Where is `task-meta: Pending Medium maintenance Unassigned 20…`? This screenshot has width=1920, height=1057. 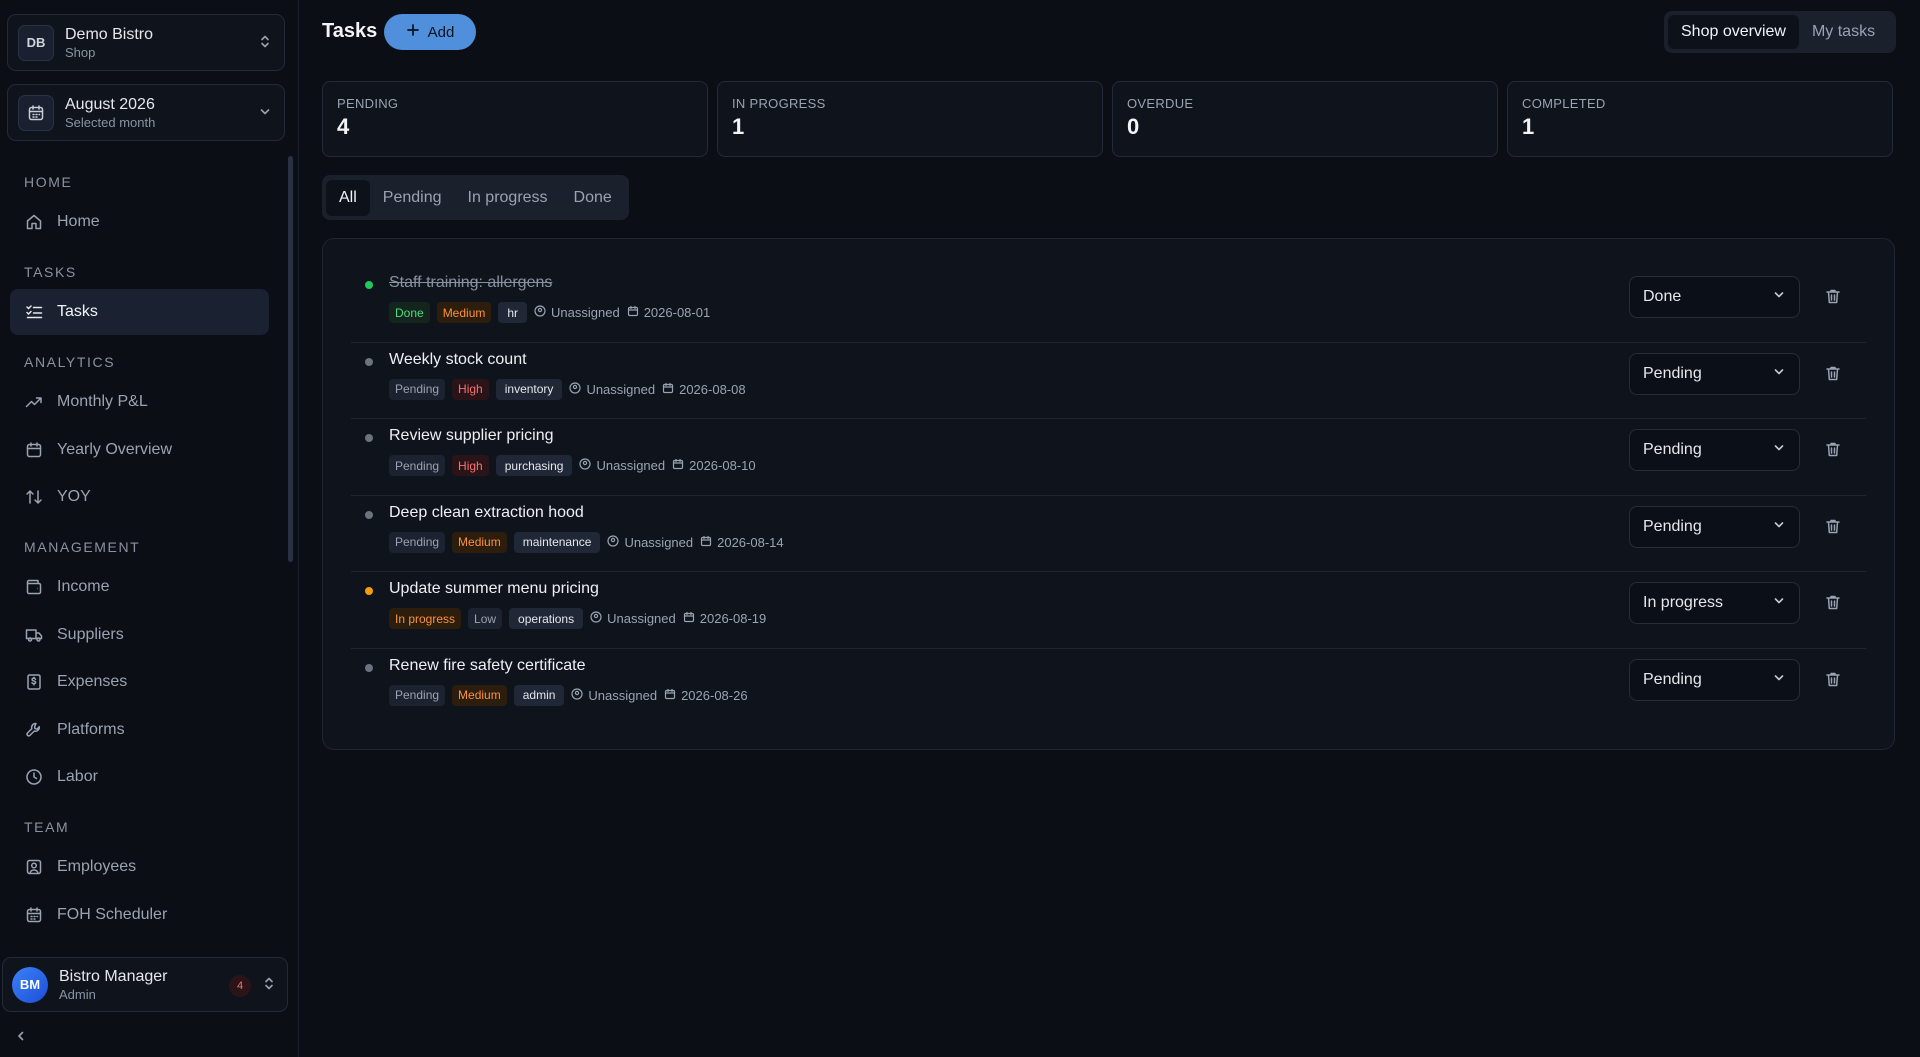 task-meta: Pending Medium maintenance Unassigned 20… is located at coordinates (586, 542).